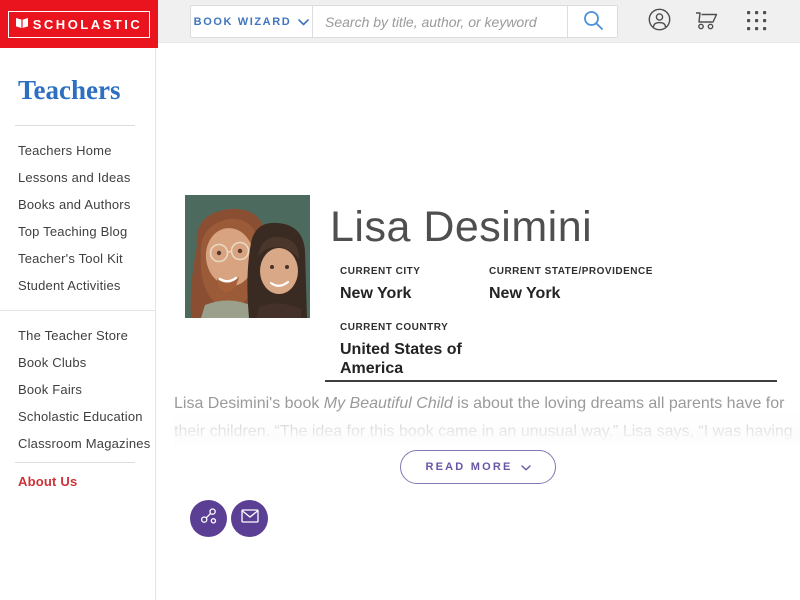 The image size is (800, 600). I want to click on sidebar-item-student-activities: Student Activities, so click(74, 285).